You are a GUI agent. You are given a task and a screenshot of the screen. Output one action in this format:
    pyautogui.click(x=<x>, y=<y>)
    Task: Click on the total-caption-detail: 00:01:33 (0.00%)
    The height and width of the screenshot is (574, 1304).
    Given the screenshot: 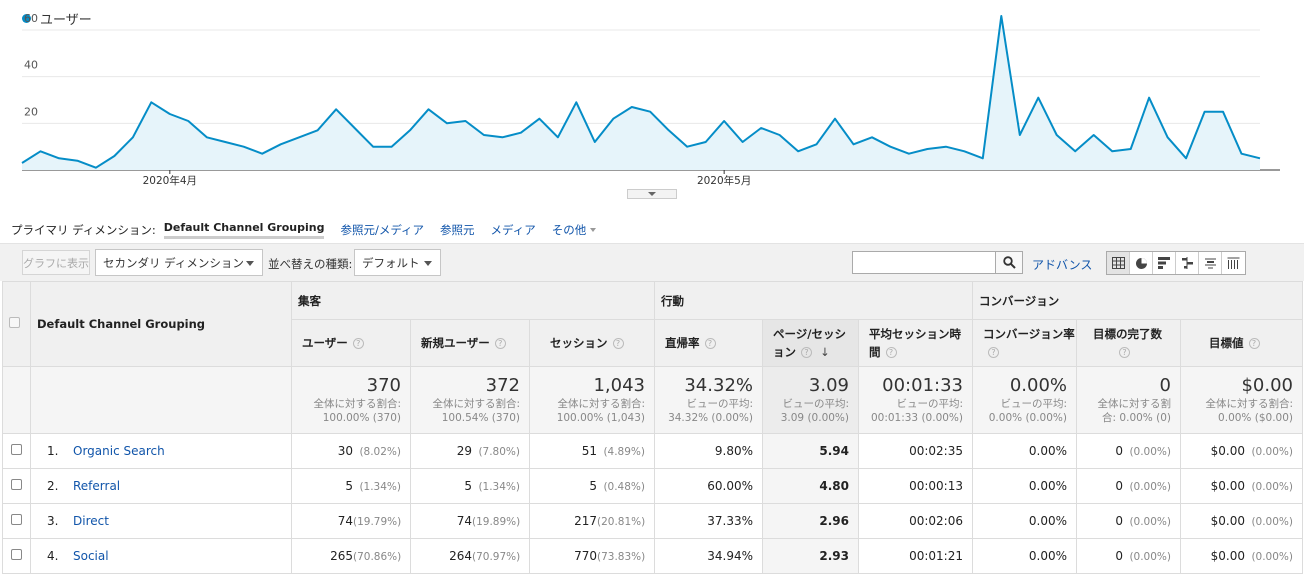 What is the action you would take?
    pyautogui.click(x=916, y=418)
    